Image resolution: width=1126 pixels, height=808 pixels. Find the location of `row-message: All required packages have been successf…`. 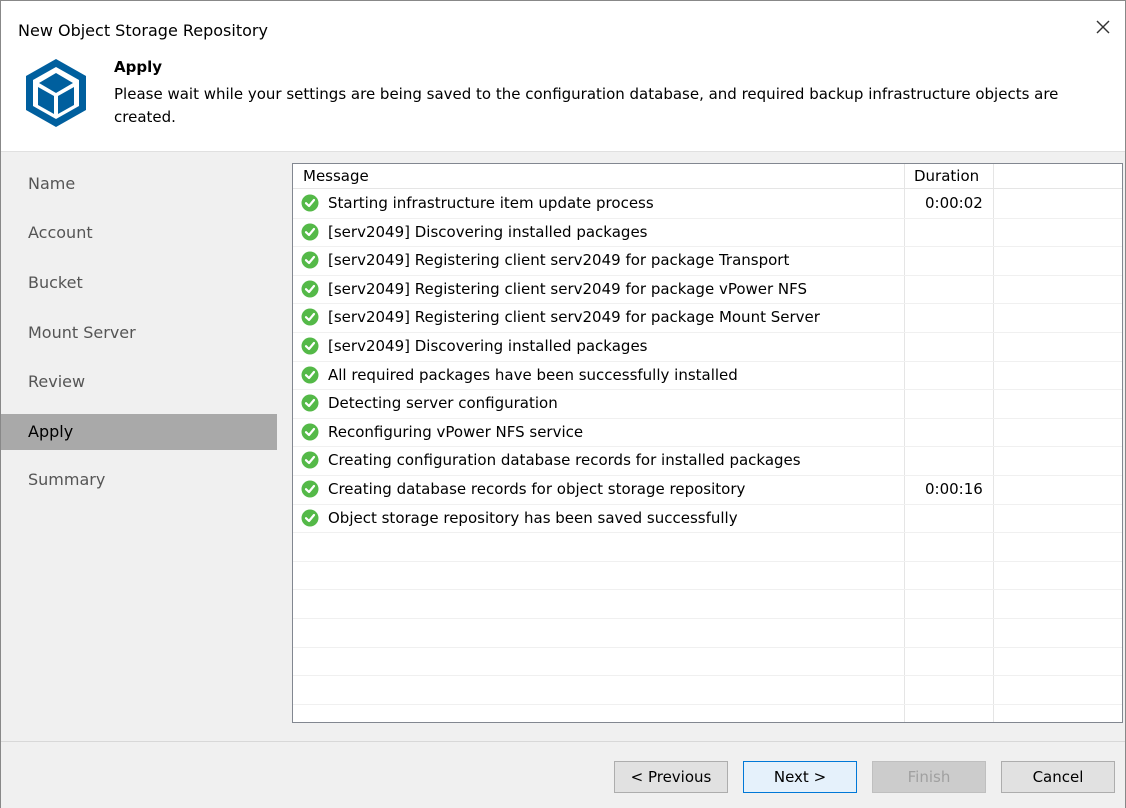

row-message: All required packages have been successf… is located at coordinates (533, 374).